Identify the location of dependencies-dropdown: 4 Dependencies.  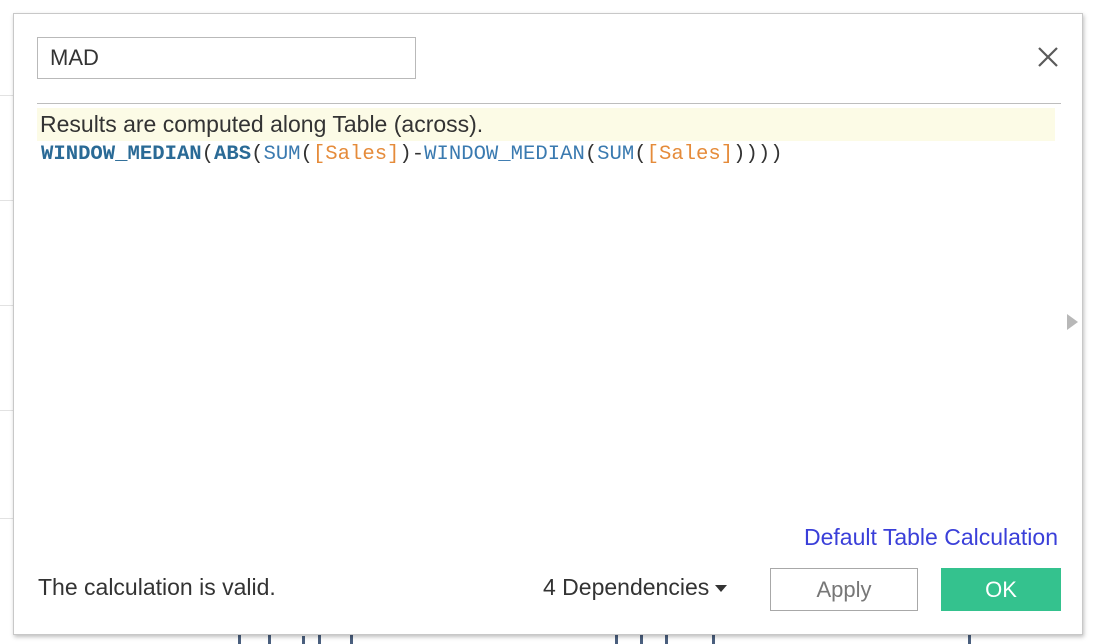
(635, 587).